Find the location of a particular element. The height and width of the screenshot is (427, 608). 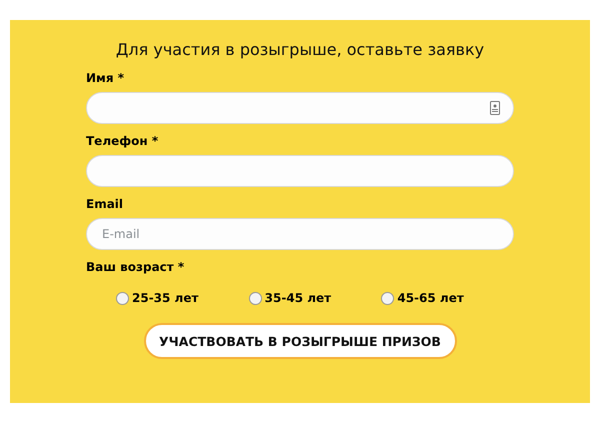

field-label: Email is located at coordinates (105, 204).